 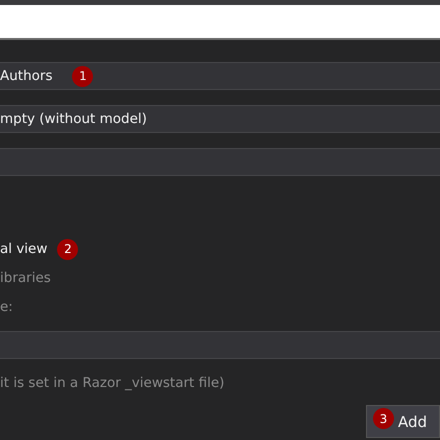 I want to click on field-value: mpty (without model), so click(x=73, y=119).